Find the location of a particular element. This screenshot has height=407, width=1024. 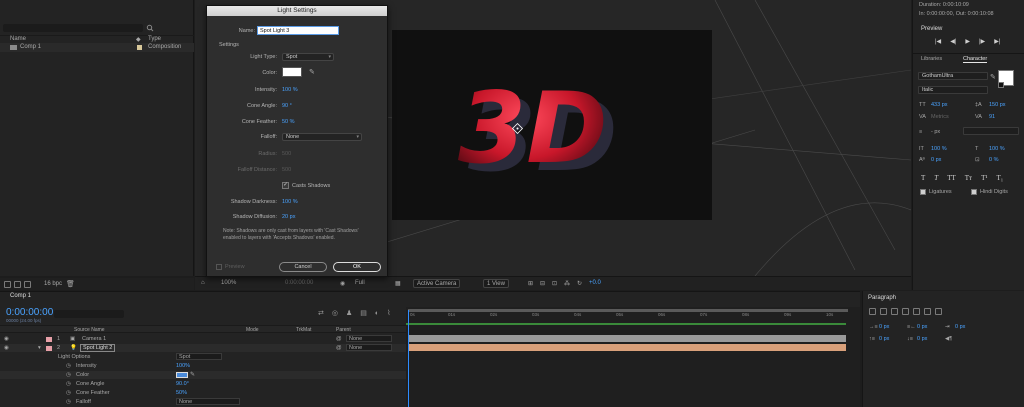

justify-center-icon is located at coordinates (916, 311).